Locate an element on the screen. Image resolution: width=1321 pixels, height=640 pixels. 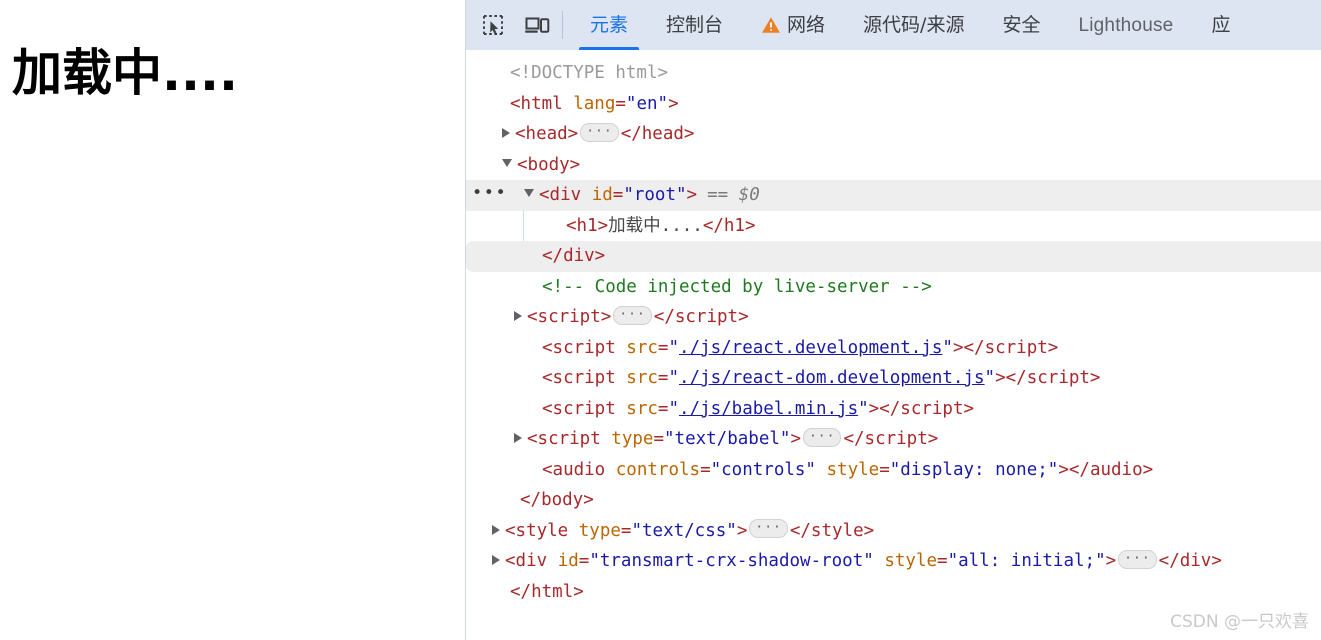
tab-network: 网络 is located at coordinates (793, 25).